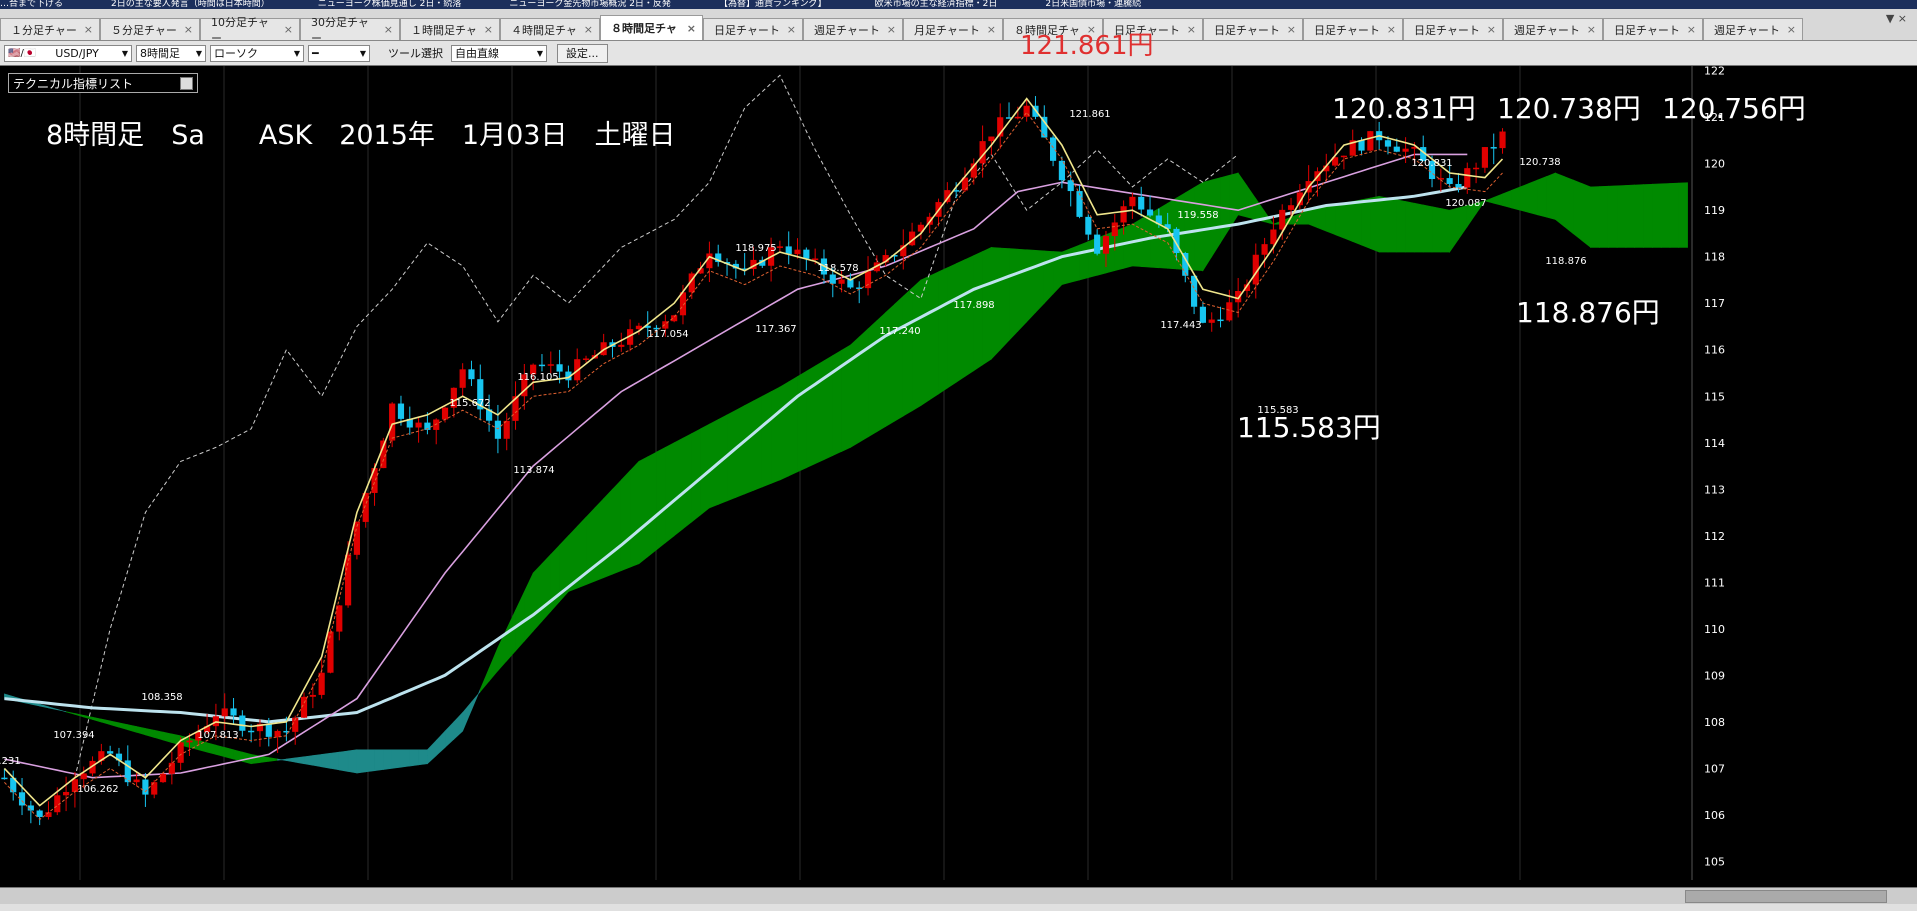 This screenshot has width=1917, height=911. Describe the element at coordinates (186, 83) in the screenshot. I see `window-toggle-icon` at that location.